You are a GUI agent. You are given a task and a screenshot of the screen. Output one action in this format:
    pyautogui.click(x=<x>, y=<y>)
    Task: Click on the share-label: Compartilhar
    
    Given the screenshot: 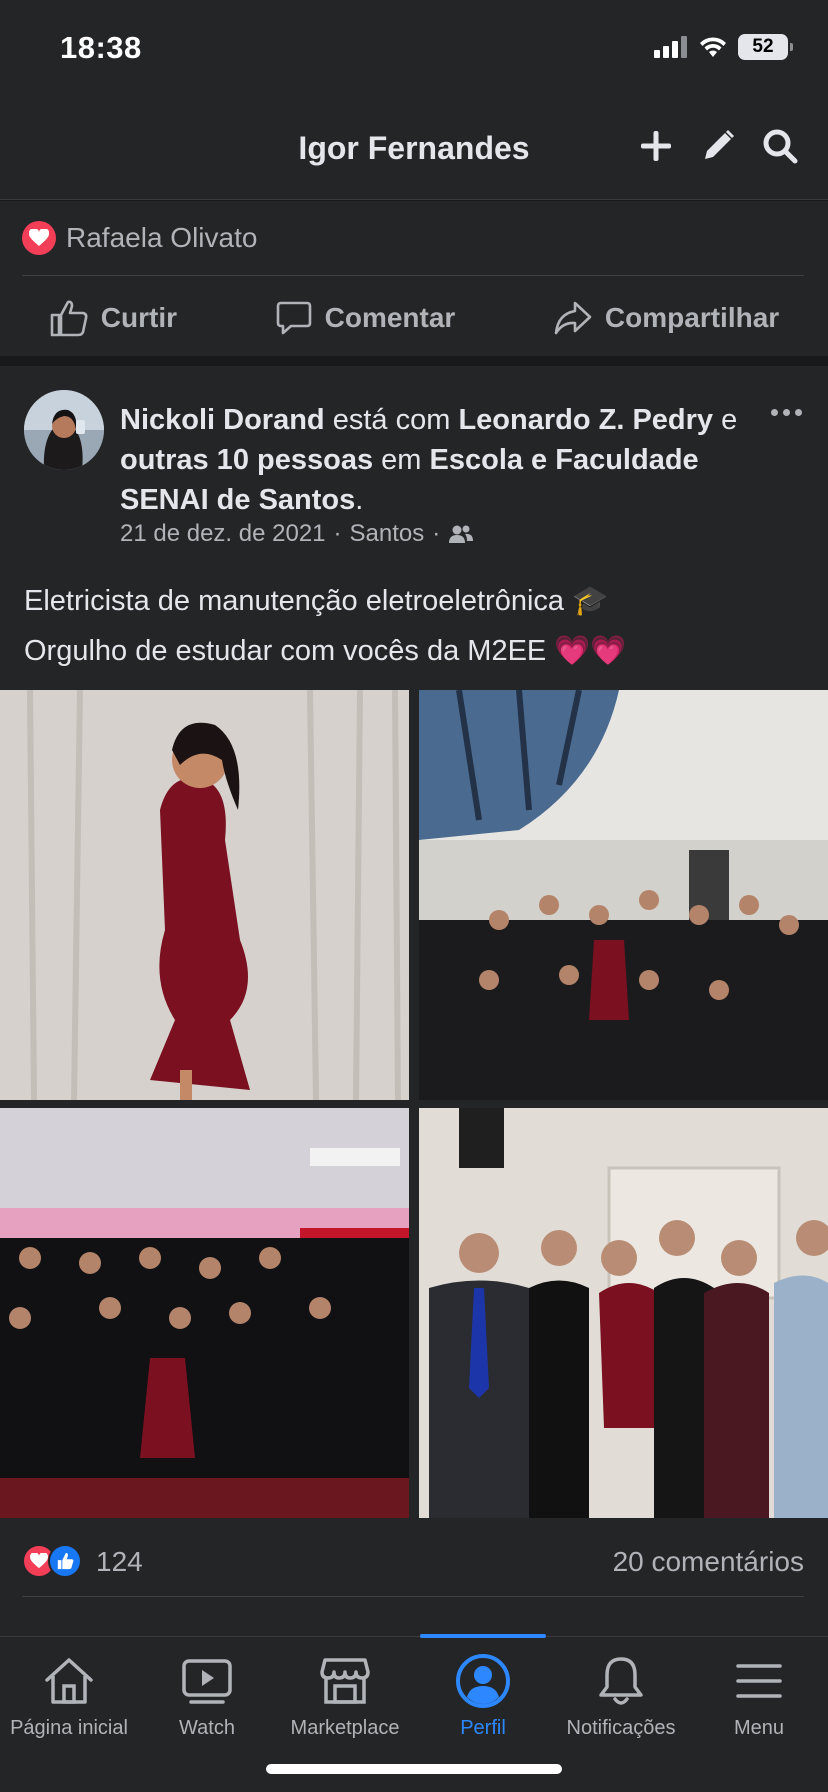 What is the action you would take?
    pyautogui.click(x=692, y=317)
    